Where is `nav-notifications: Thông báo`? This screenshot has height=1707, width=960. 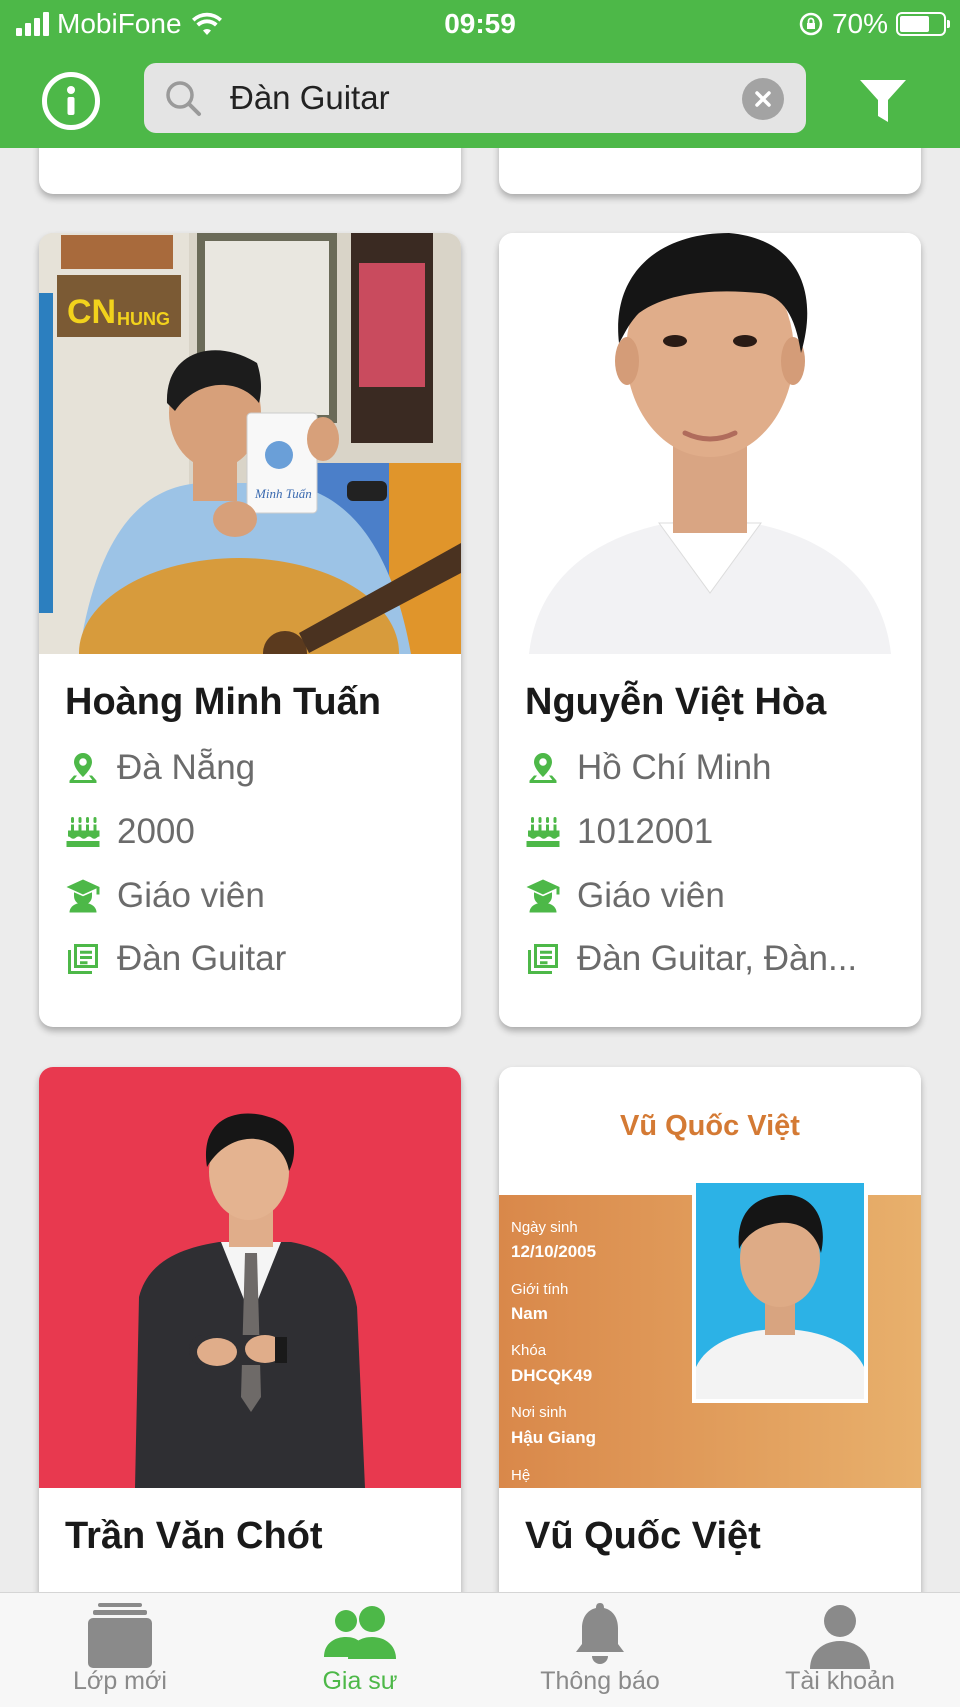 nav-notifications: Thông báo is located at coordinates (600, 1650).